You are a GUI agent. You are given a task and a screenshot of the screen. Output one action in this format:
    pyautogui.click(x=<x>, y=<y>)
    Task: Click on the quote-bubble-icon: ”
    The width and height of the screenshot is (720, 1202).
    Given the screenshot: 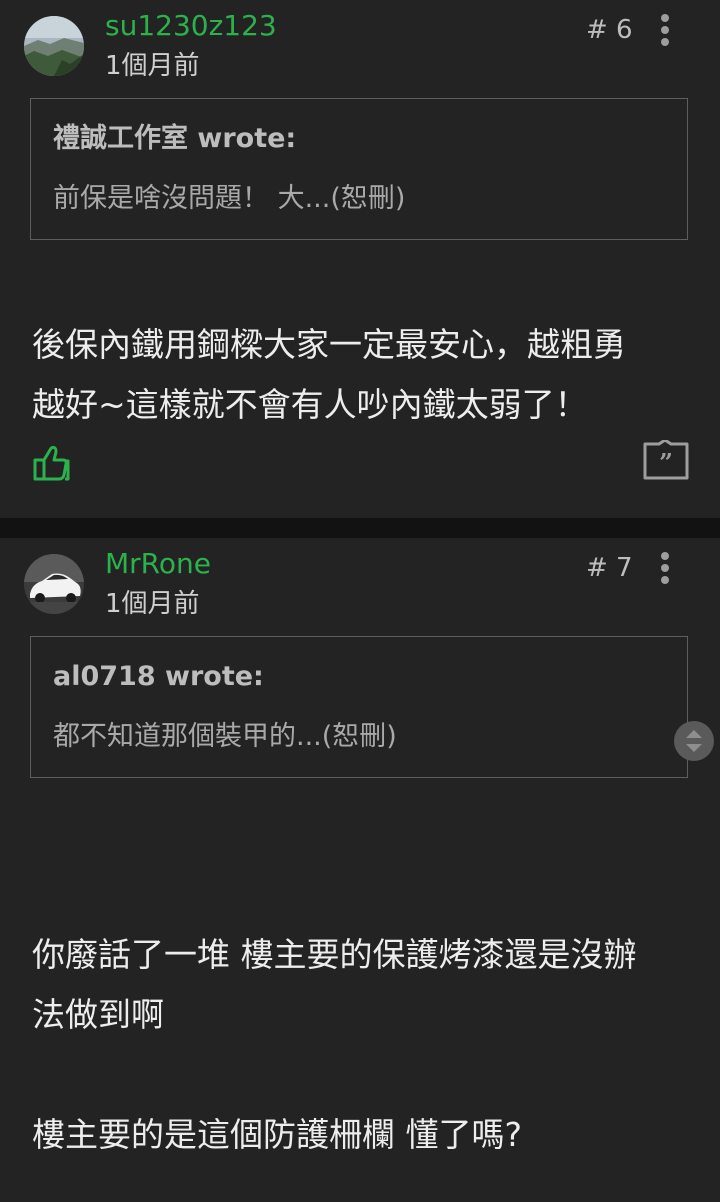 What is the action you would take?
    pyautogui.click(x=666, y=459)
    